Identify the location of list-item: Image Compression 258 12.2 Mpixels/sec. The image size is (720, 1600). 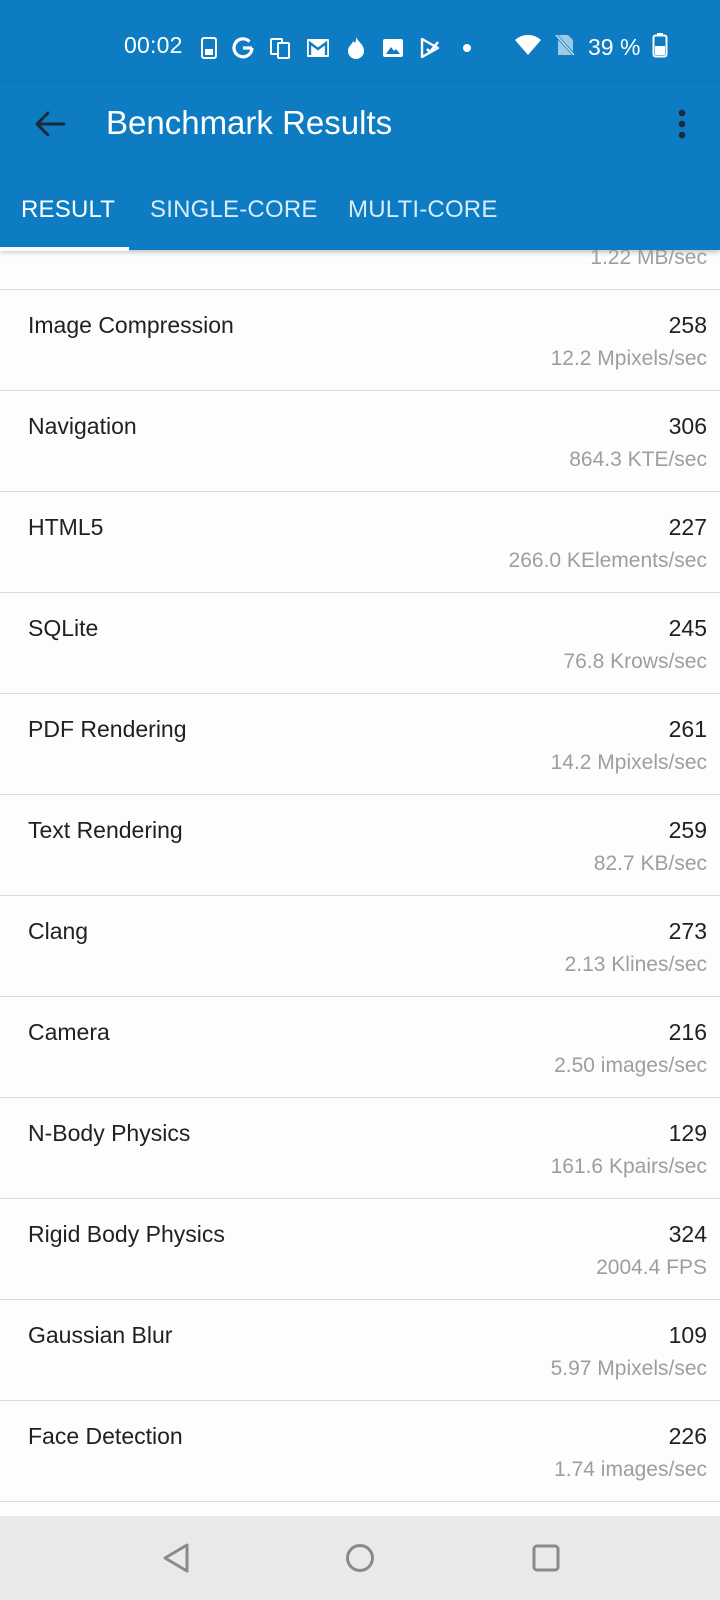
(360, 340).